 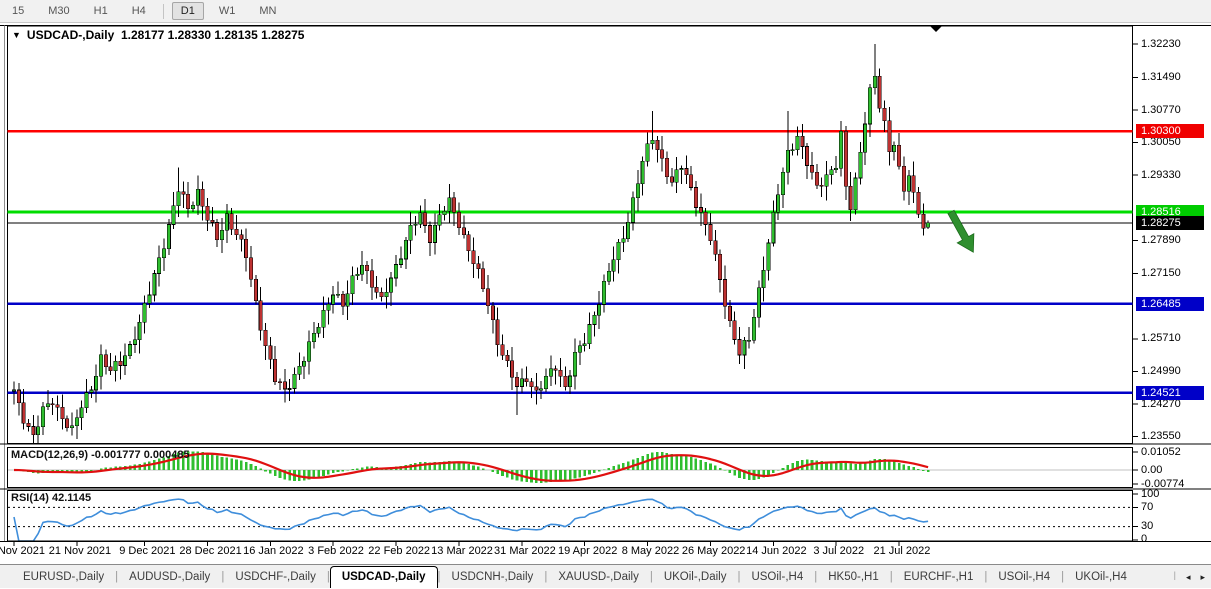 I want to click on date-axis-label: 28 Dec 2021, so click(x=210, y=551).